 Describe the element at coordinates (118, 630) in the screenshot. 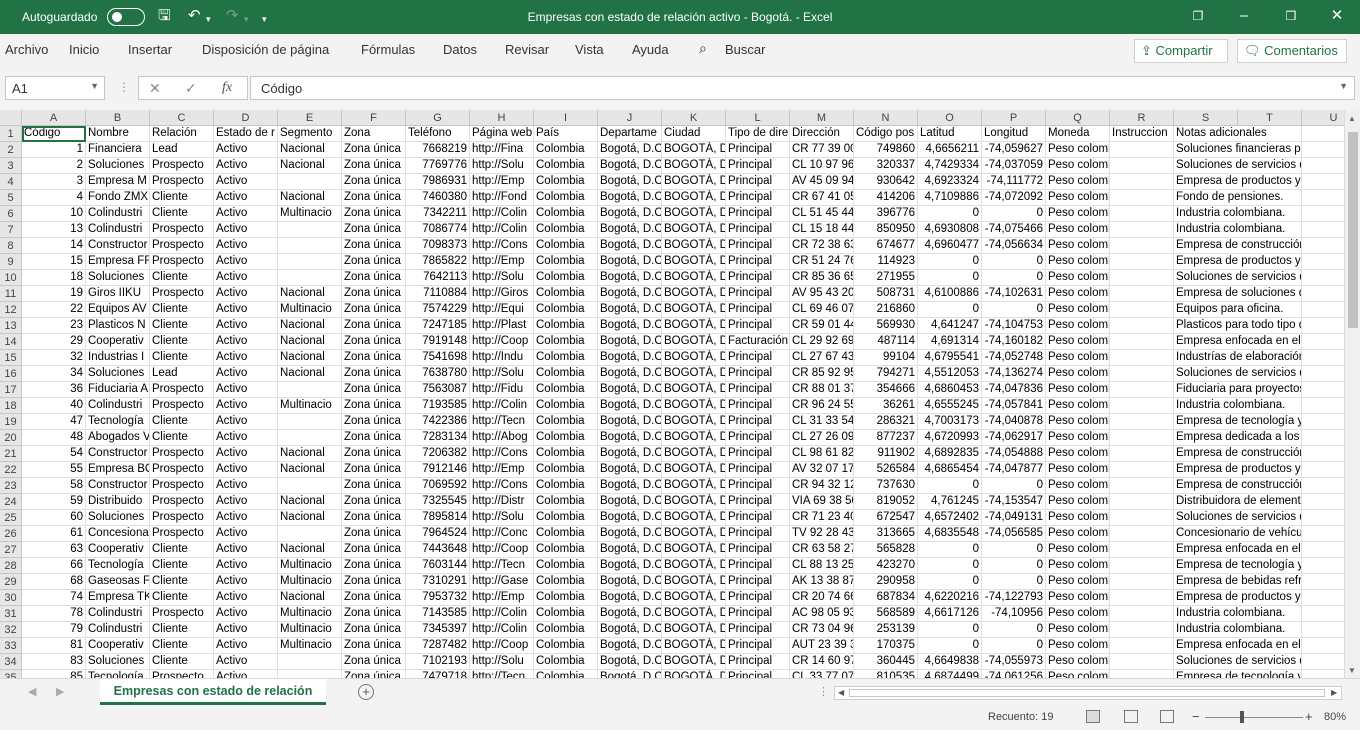

I see `table-cell: Colindustri` at that location.